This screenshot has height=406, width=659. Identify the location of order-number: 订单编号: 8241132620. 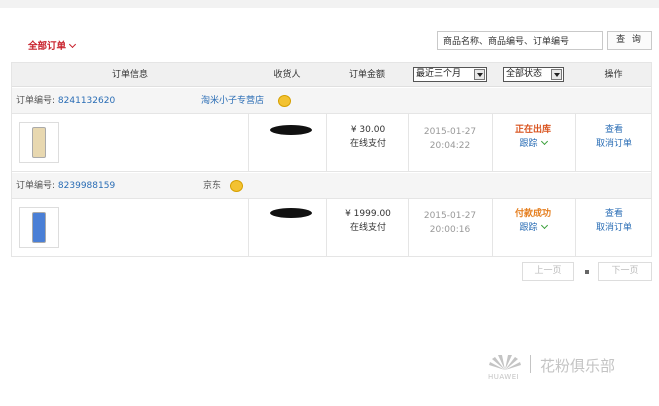
(65, 101).